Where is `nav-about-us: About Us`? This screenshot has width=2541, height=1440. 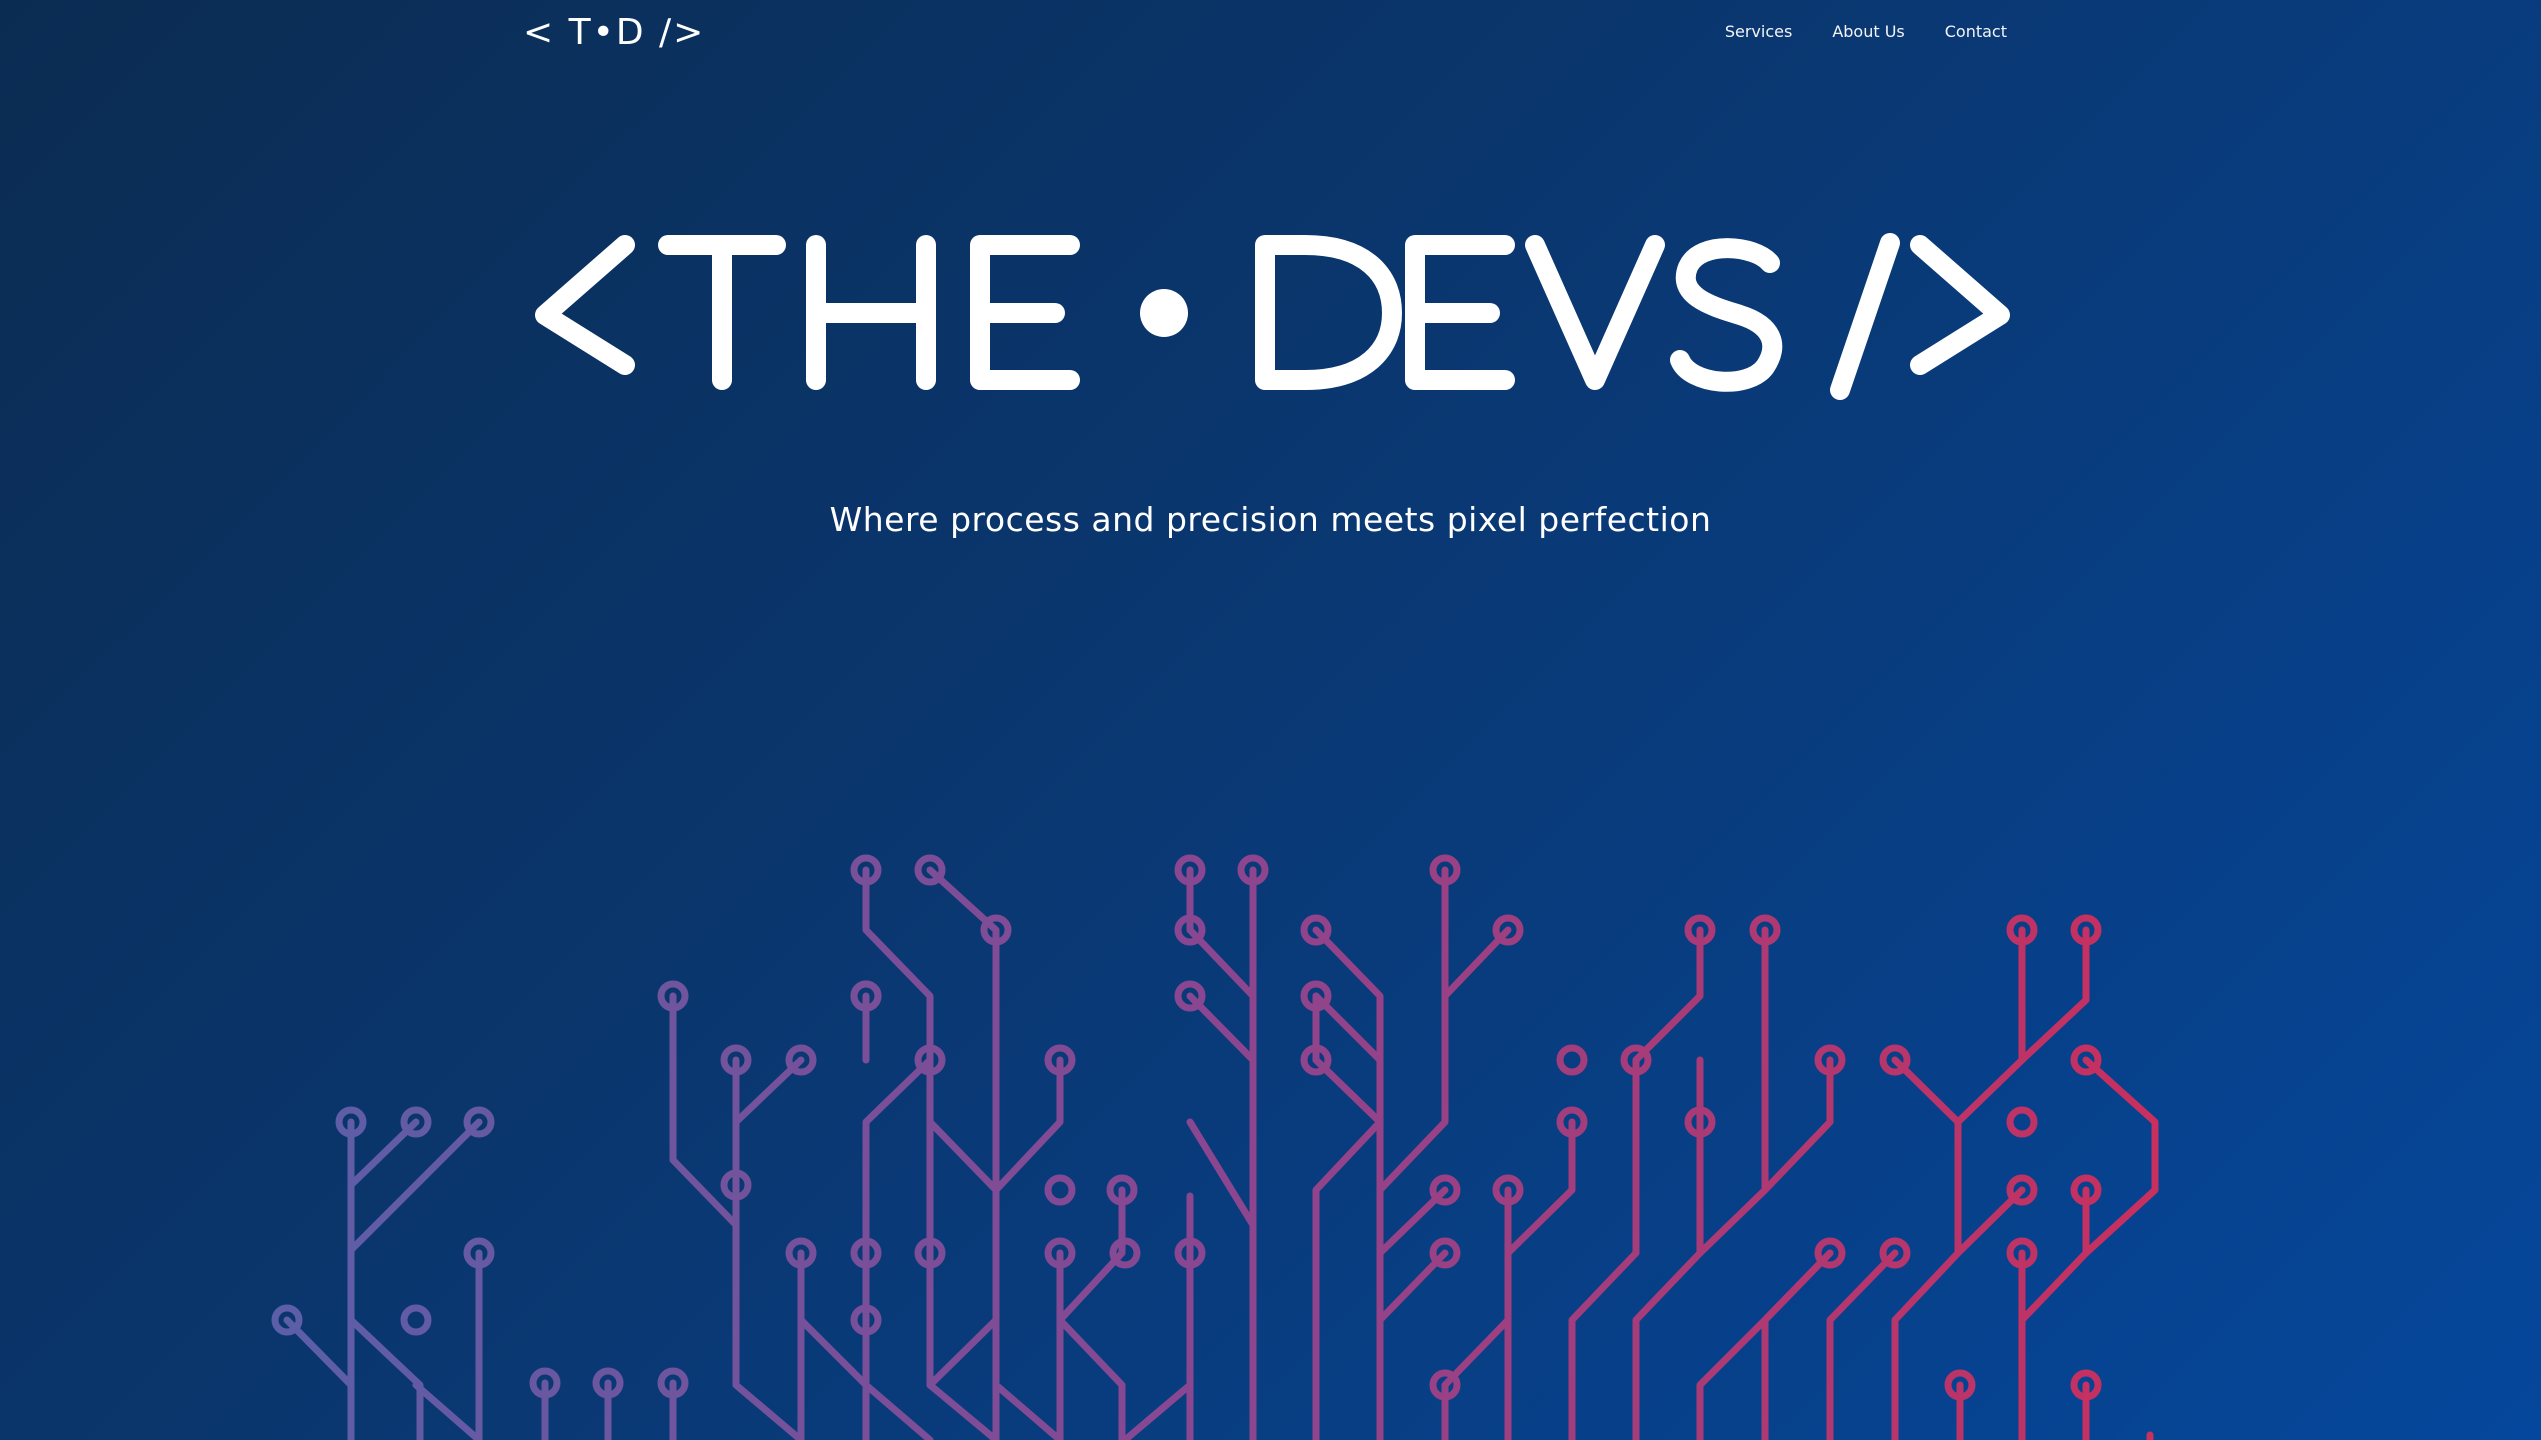
nav-about-us: About Us is located at coordinates (1868, 31).